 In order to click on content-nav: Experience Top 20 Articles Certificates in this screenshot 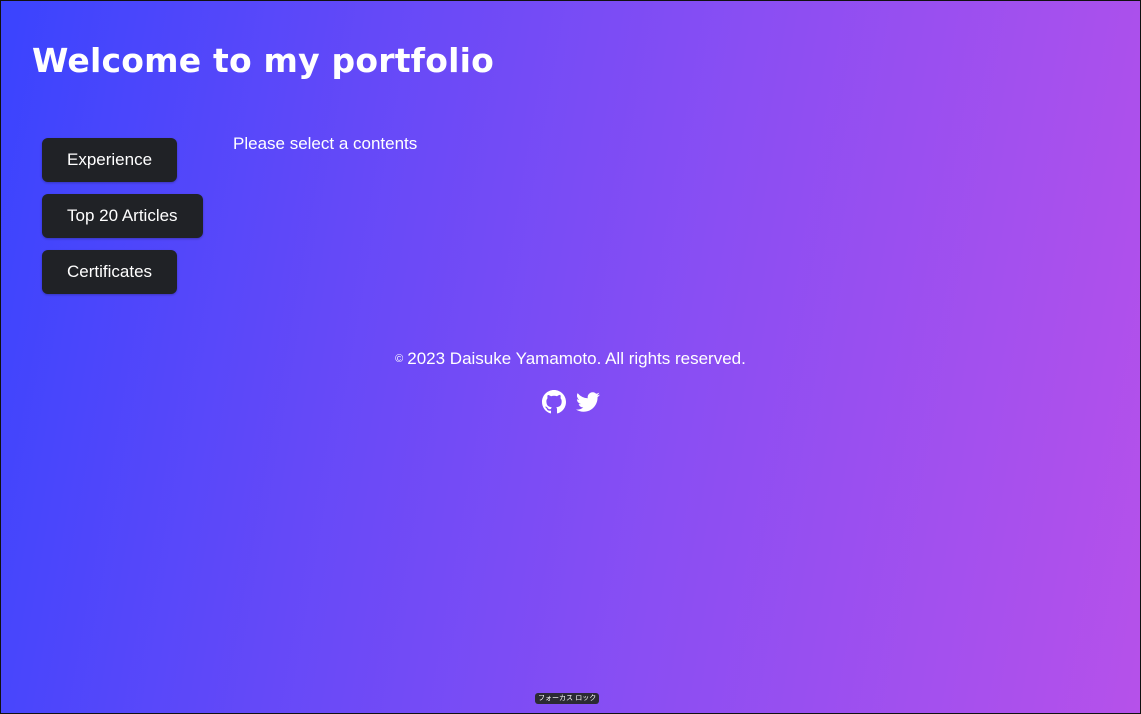, I will do `click(122, 216)`.